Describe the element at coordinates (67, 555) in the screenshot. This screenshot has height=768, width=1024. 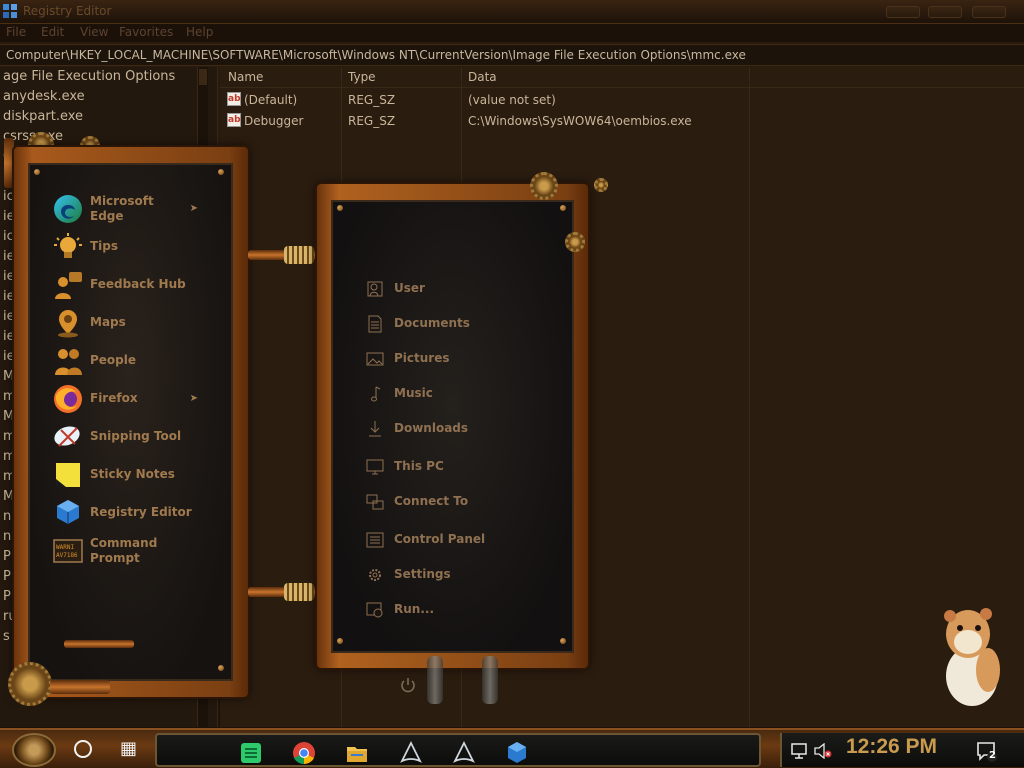
I see `svg-text: AV7186` at that location.